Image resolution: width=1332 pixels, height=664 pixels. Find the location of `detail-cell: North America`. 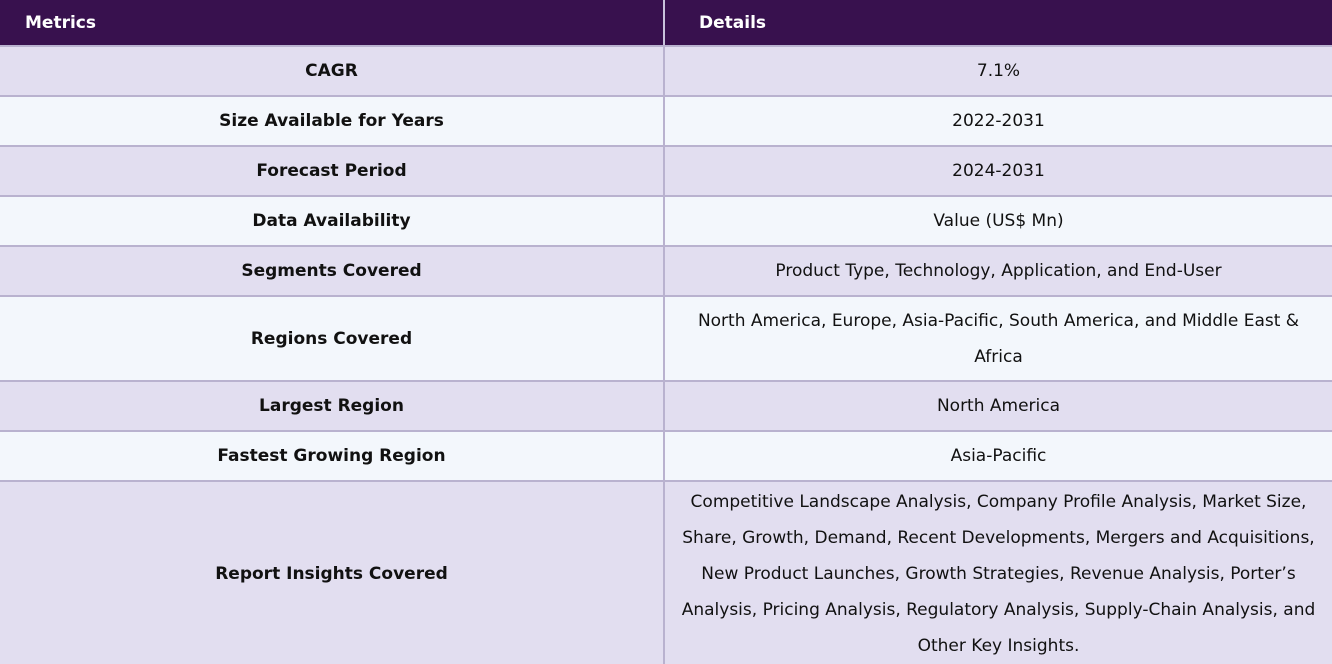

detail-cell: North America is located at coordinates (998, 406).